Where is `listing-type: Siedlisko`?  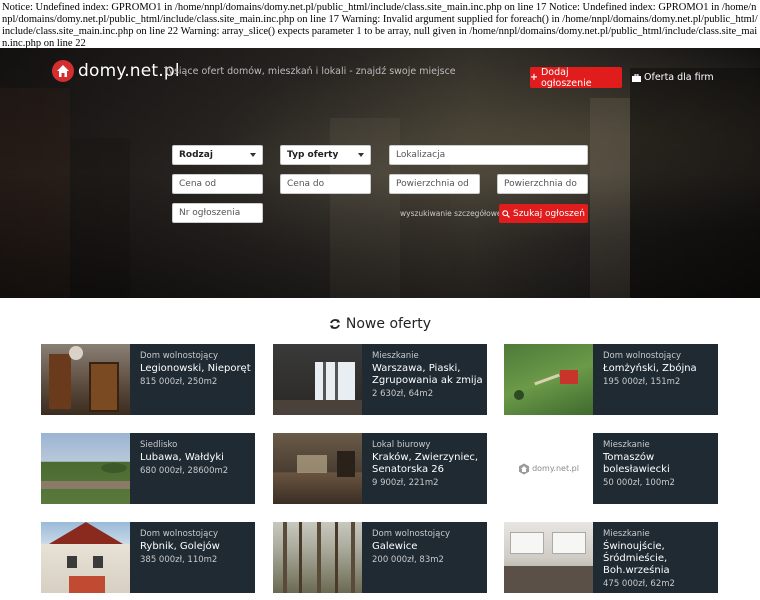 listing-type: Siedlisko is located at coordinates (159, 445).